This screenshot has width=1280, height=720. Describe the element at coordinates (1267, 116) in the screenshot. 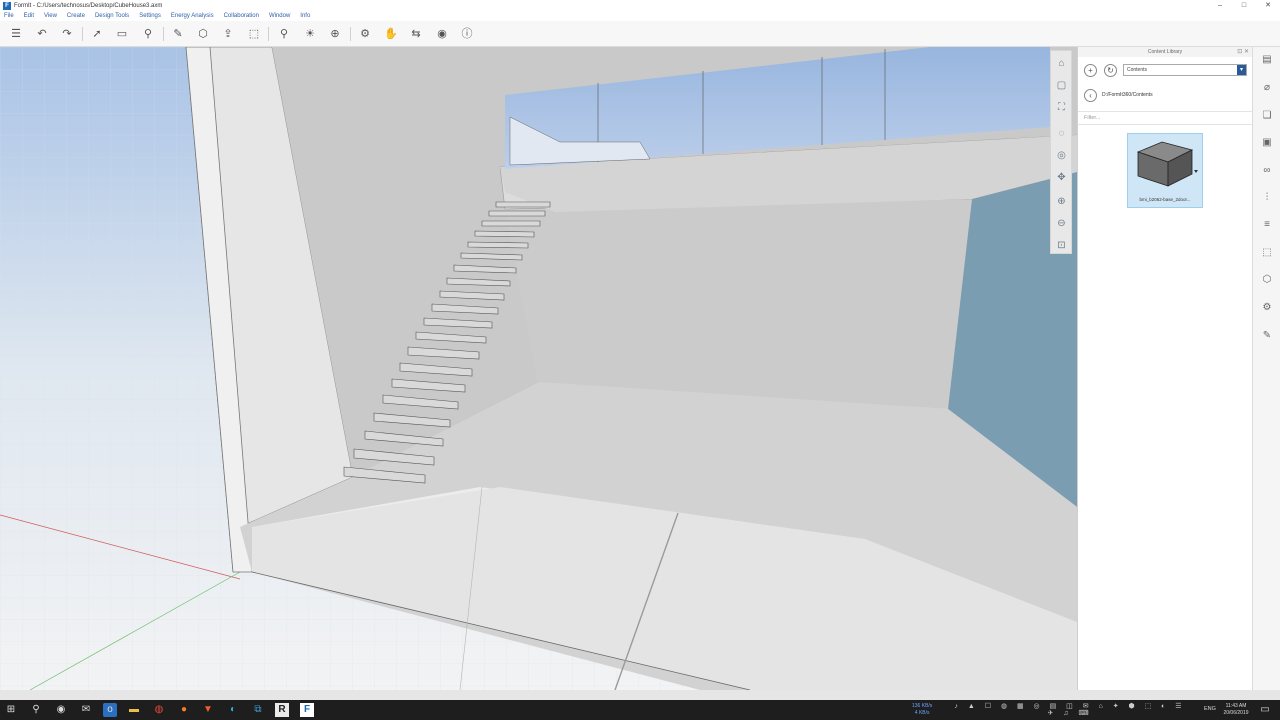

I see `layers-icon: ❏` at that location.